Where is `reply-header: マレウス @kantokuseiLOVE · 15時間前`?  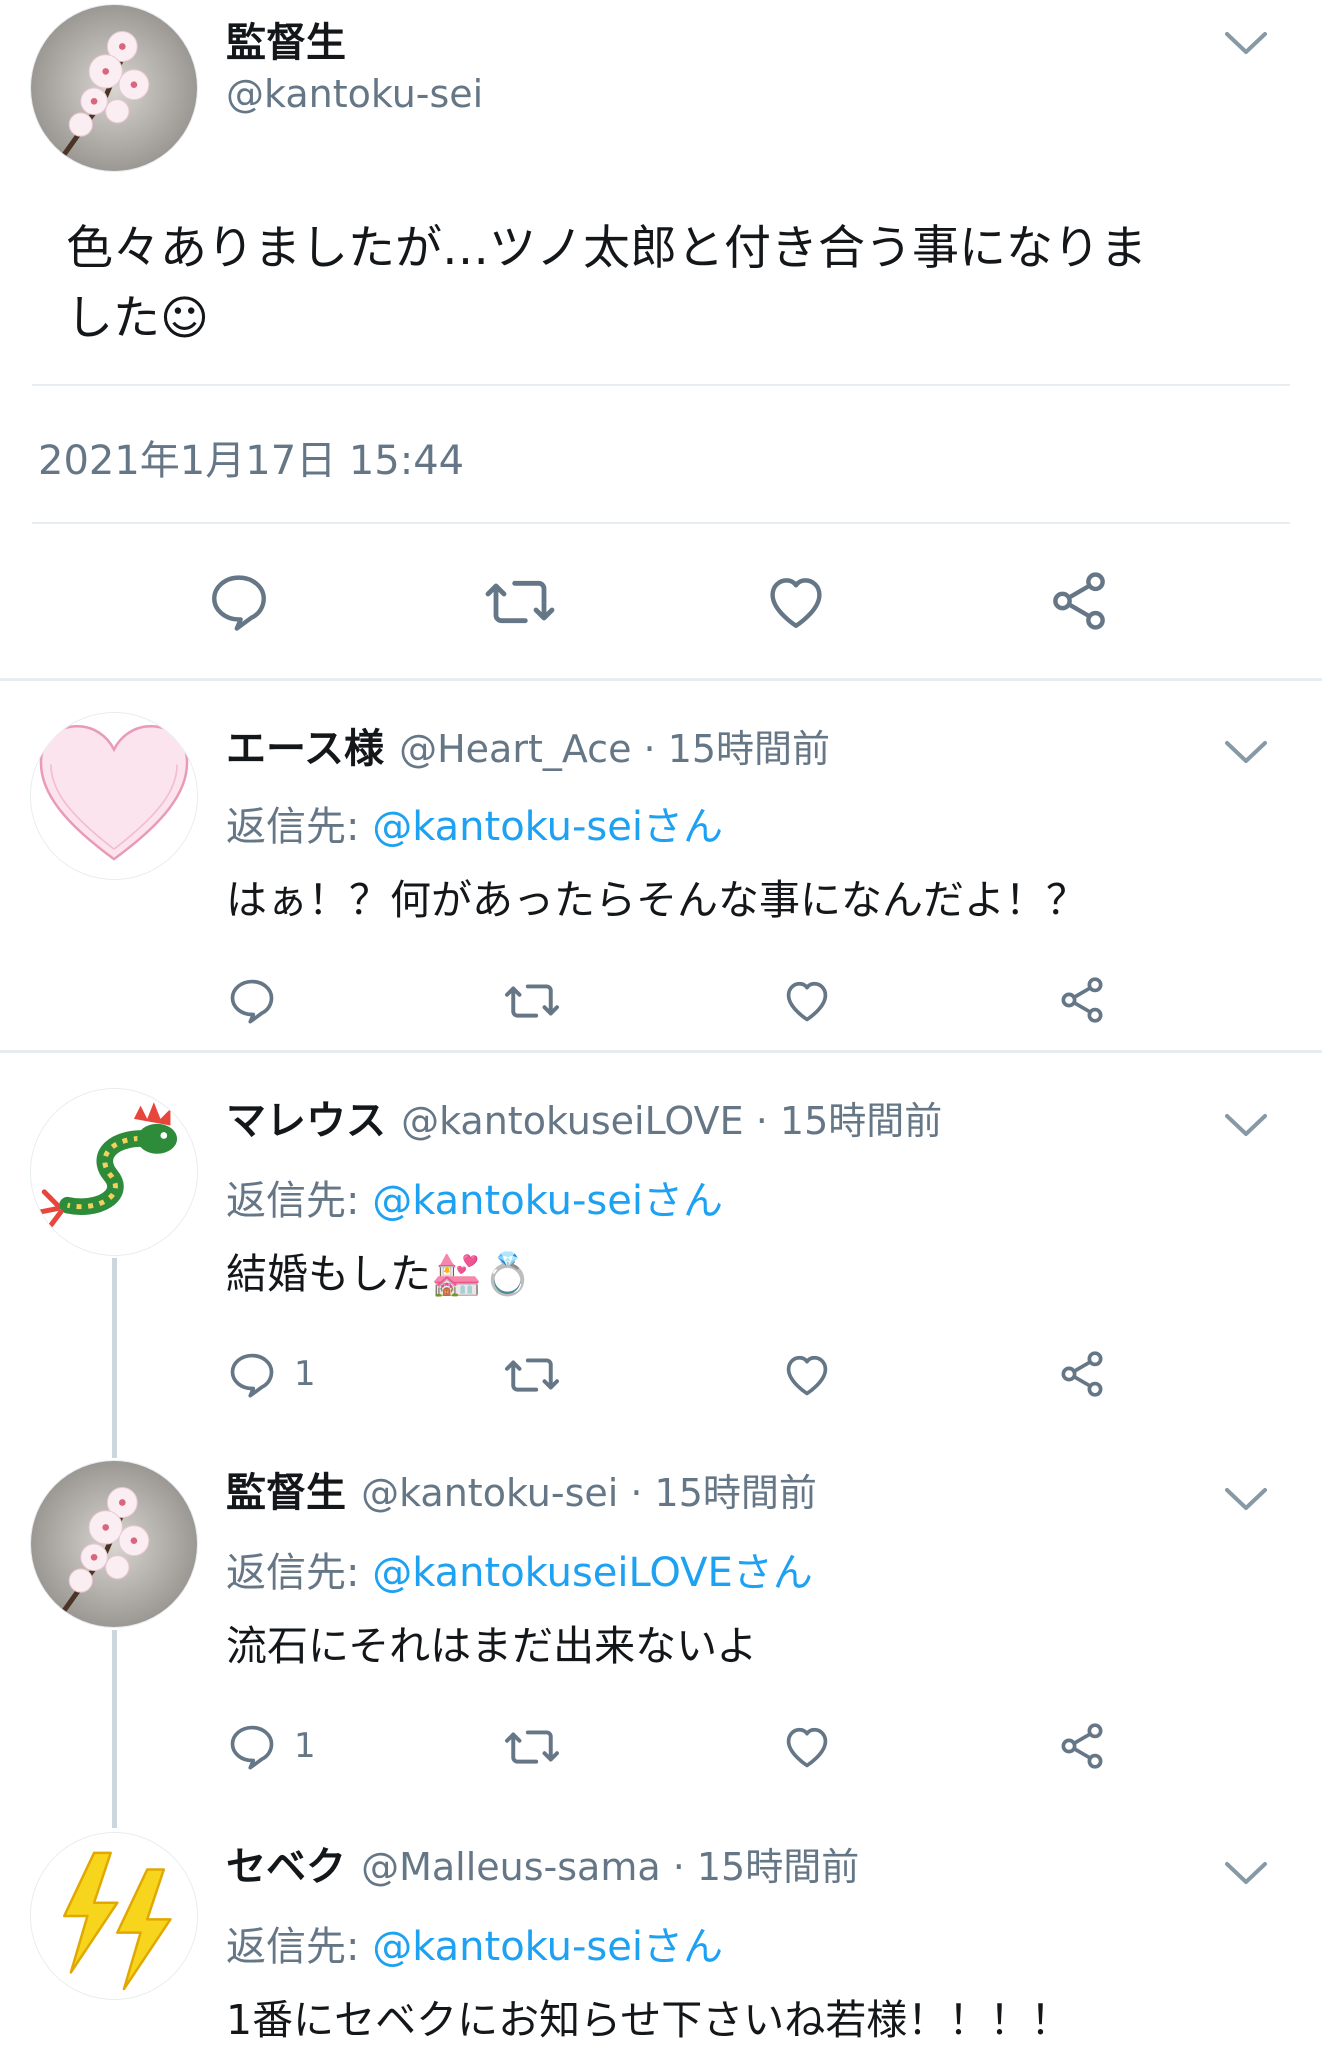 reply-header: マレウス @kantokuseiLOVE · 15時間前 is located at coordinates (584, 1117).